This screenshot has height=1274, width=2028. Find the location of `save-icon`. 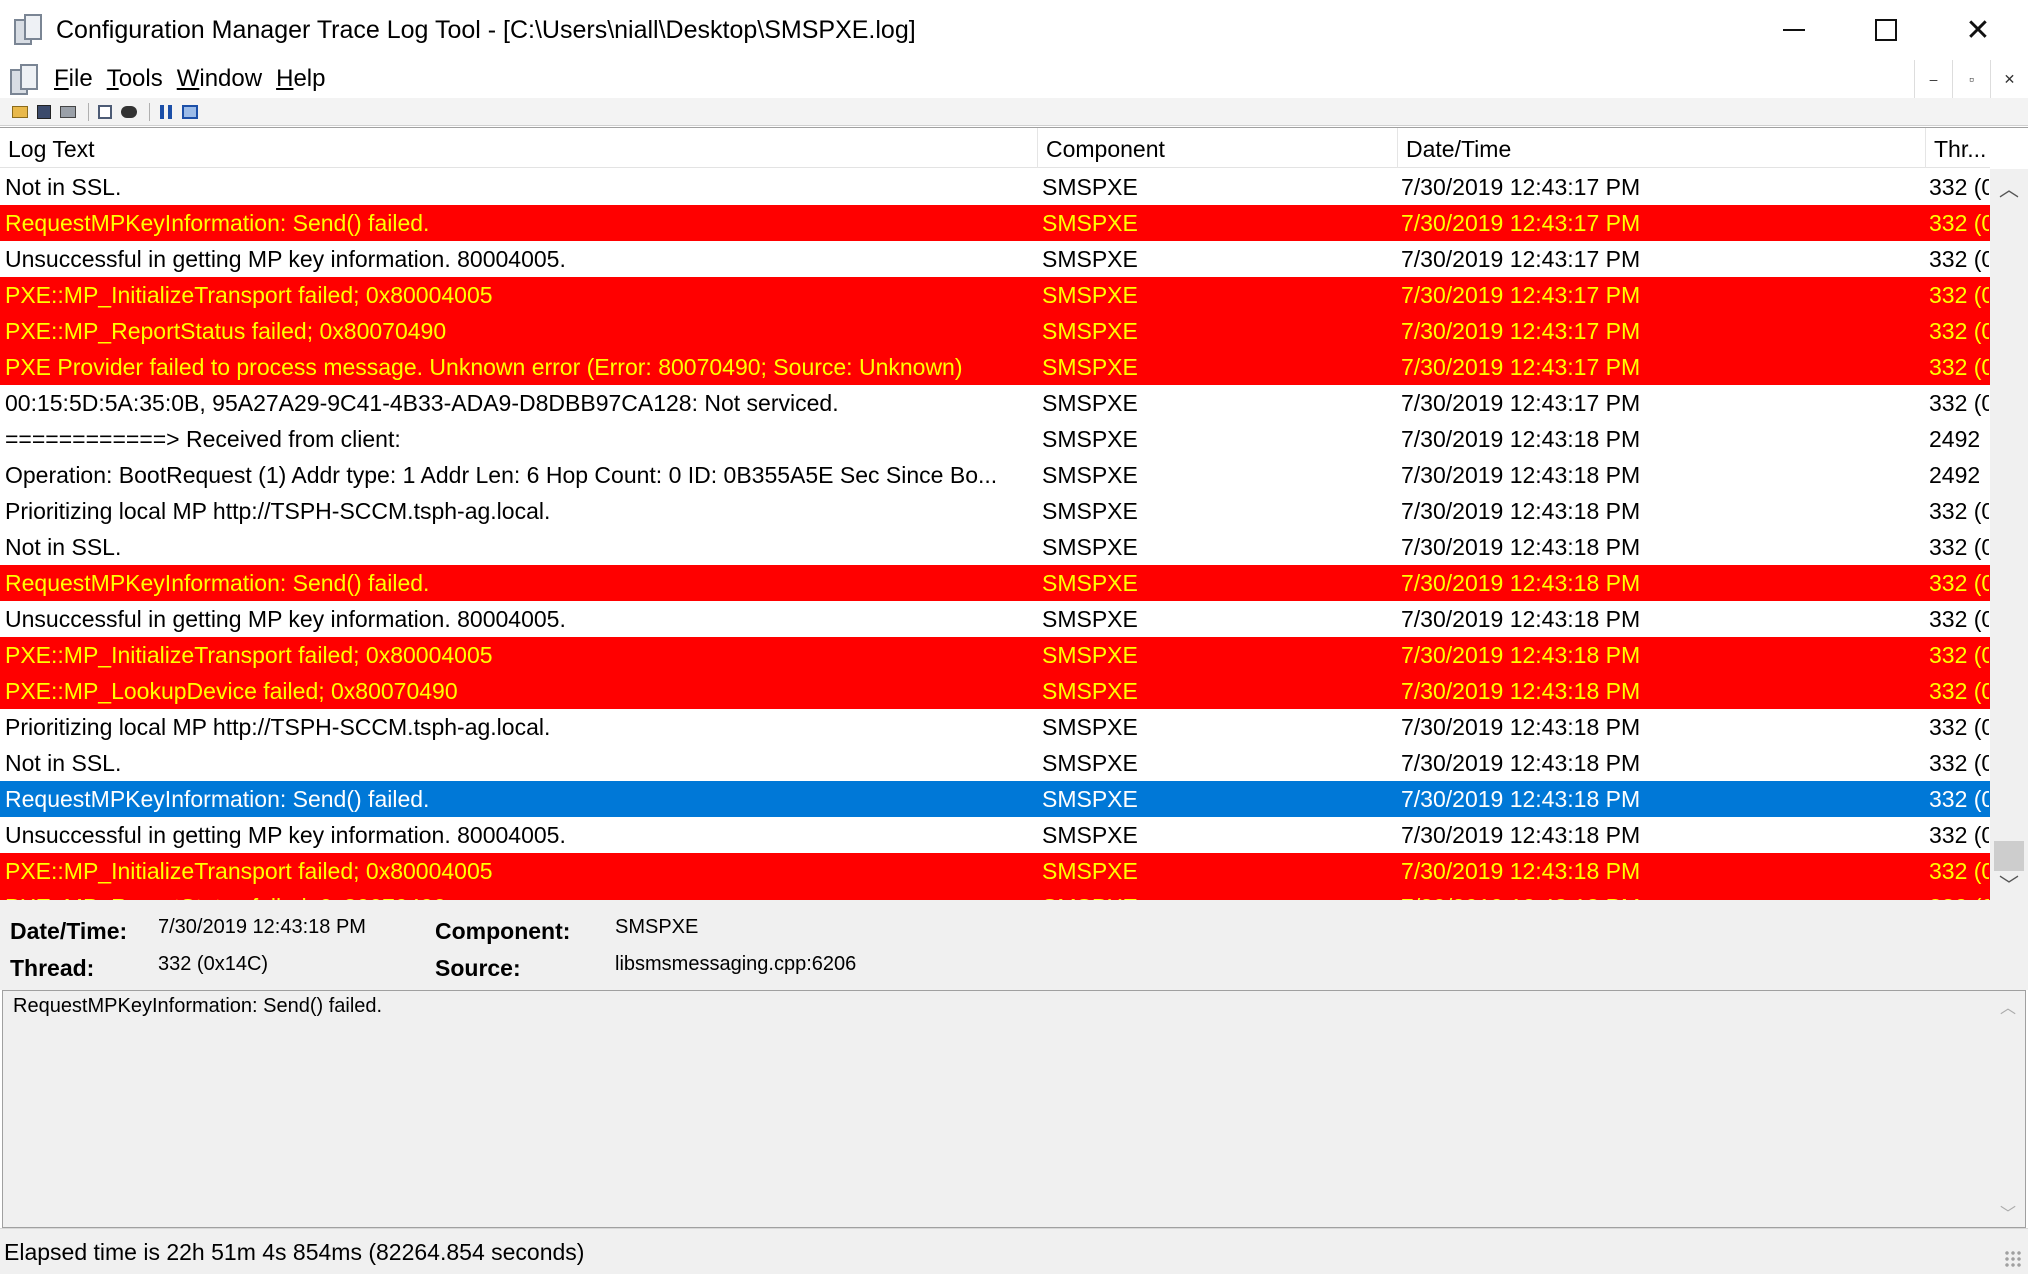

save-icon is located at coordinates (44, 112).